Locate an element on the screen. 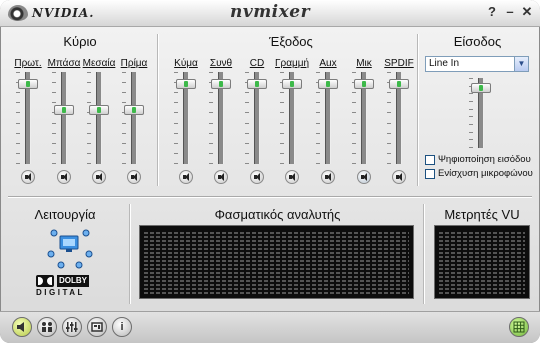 This screenshot has height=343, width=540. dolby-digital-logo: DOLBY DIGITAL is located at coordinates (68, 287).